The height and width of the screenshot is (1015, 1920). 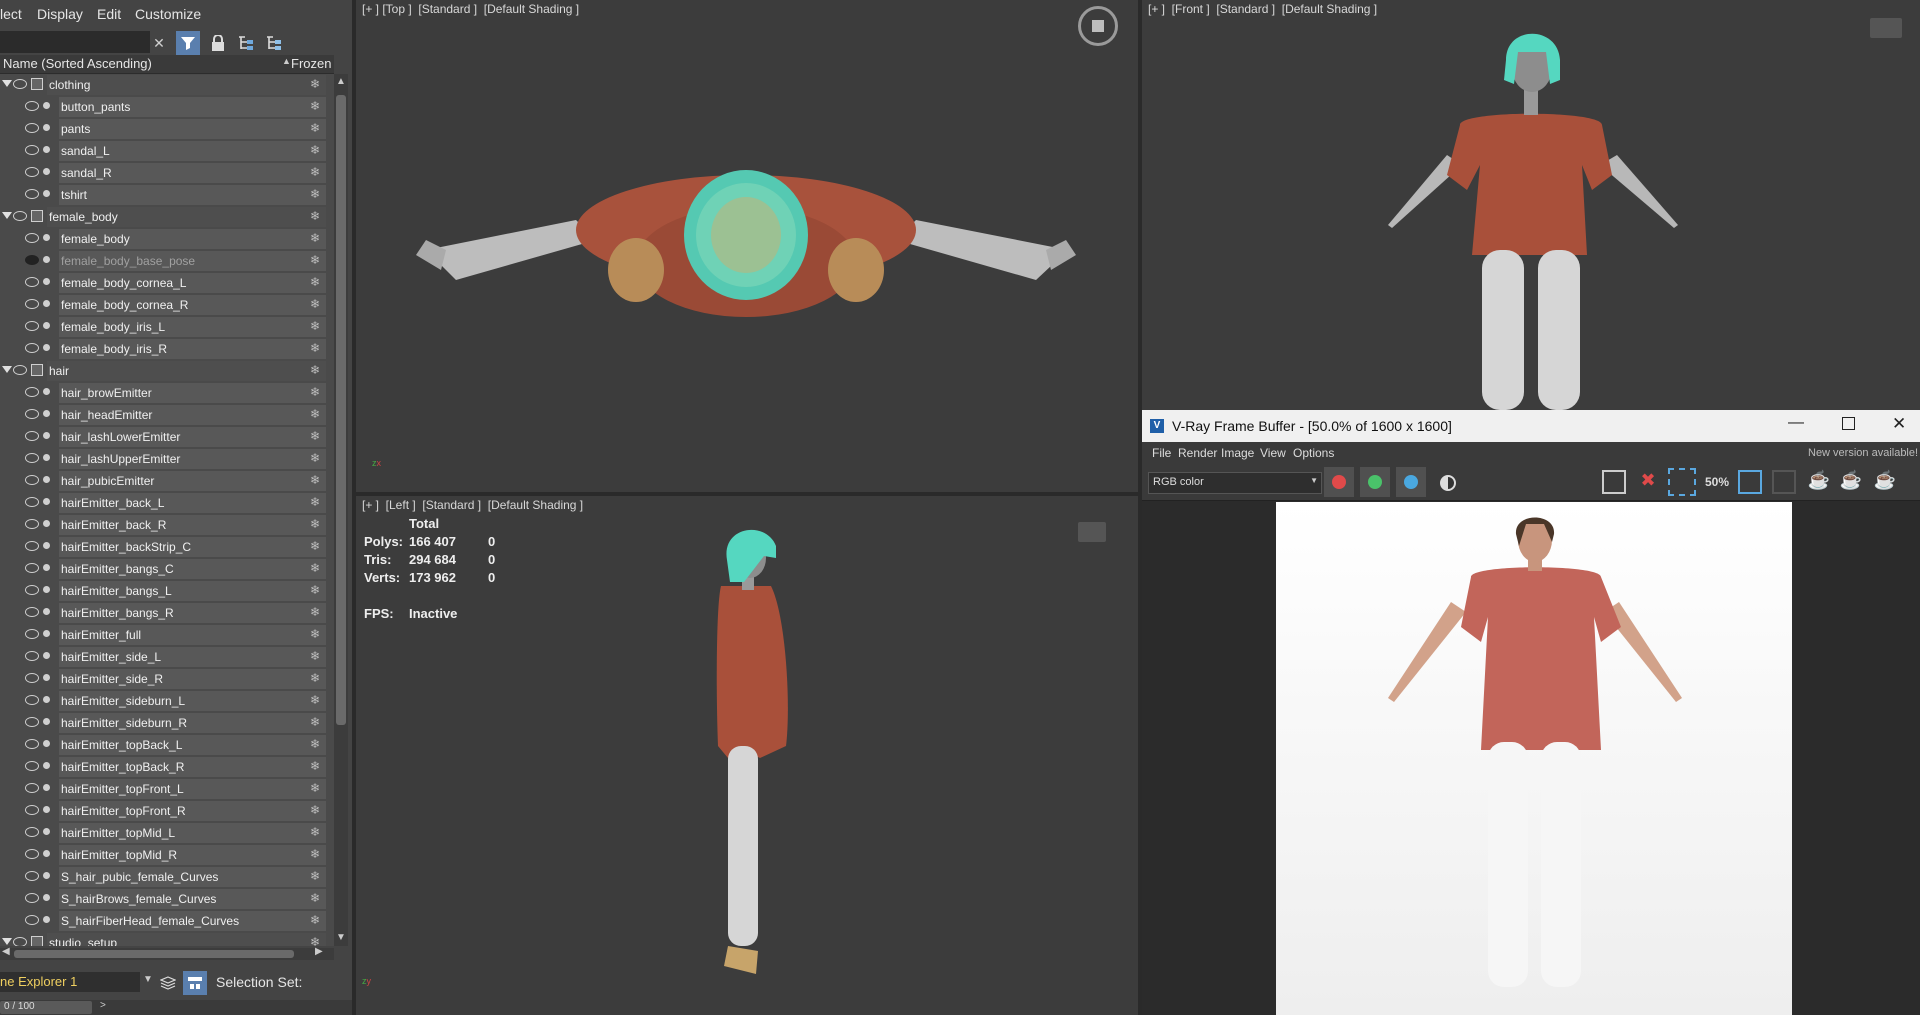 What do you see at coordinates (75, 42) in the screenshot?
I see `search-input` at bounding box center [75, 42].